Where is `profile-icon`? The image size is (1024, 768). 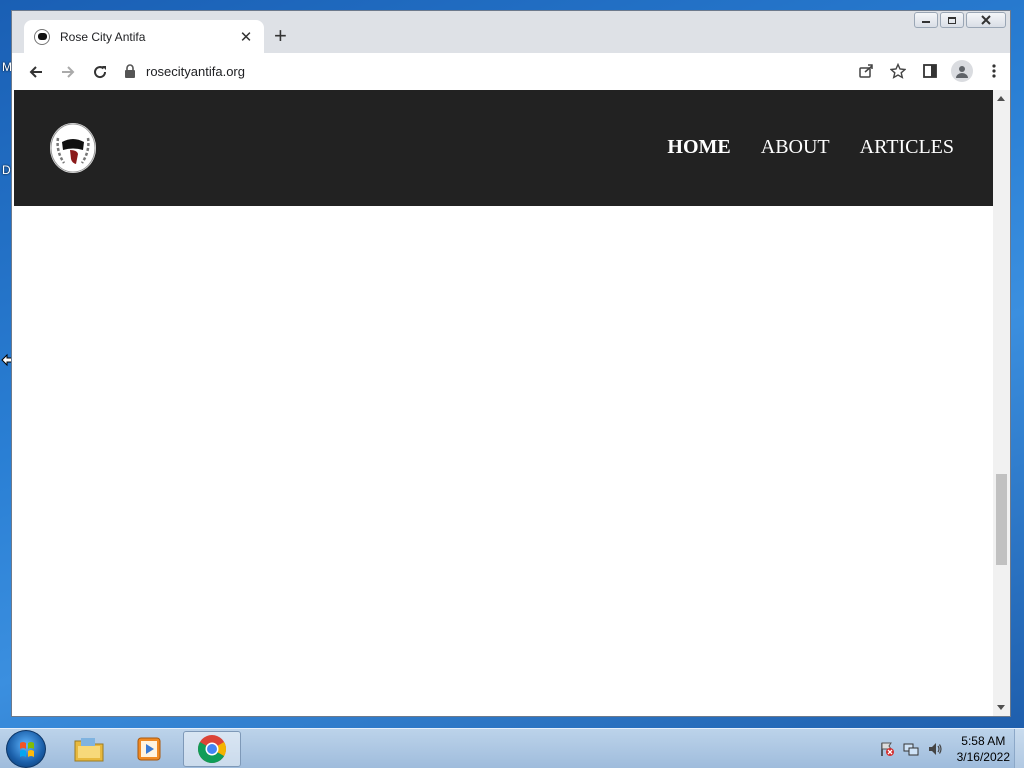 profile-icon is located at coordinates (962, 71).